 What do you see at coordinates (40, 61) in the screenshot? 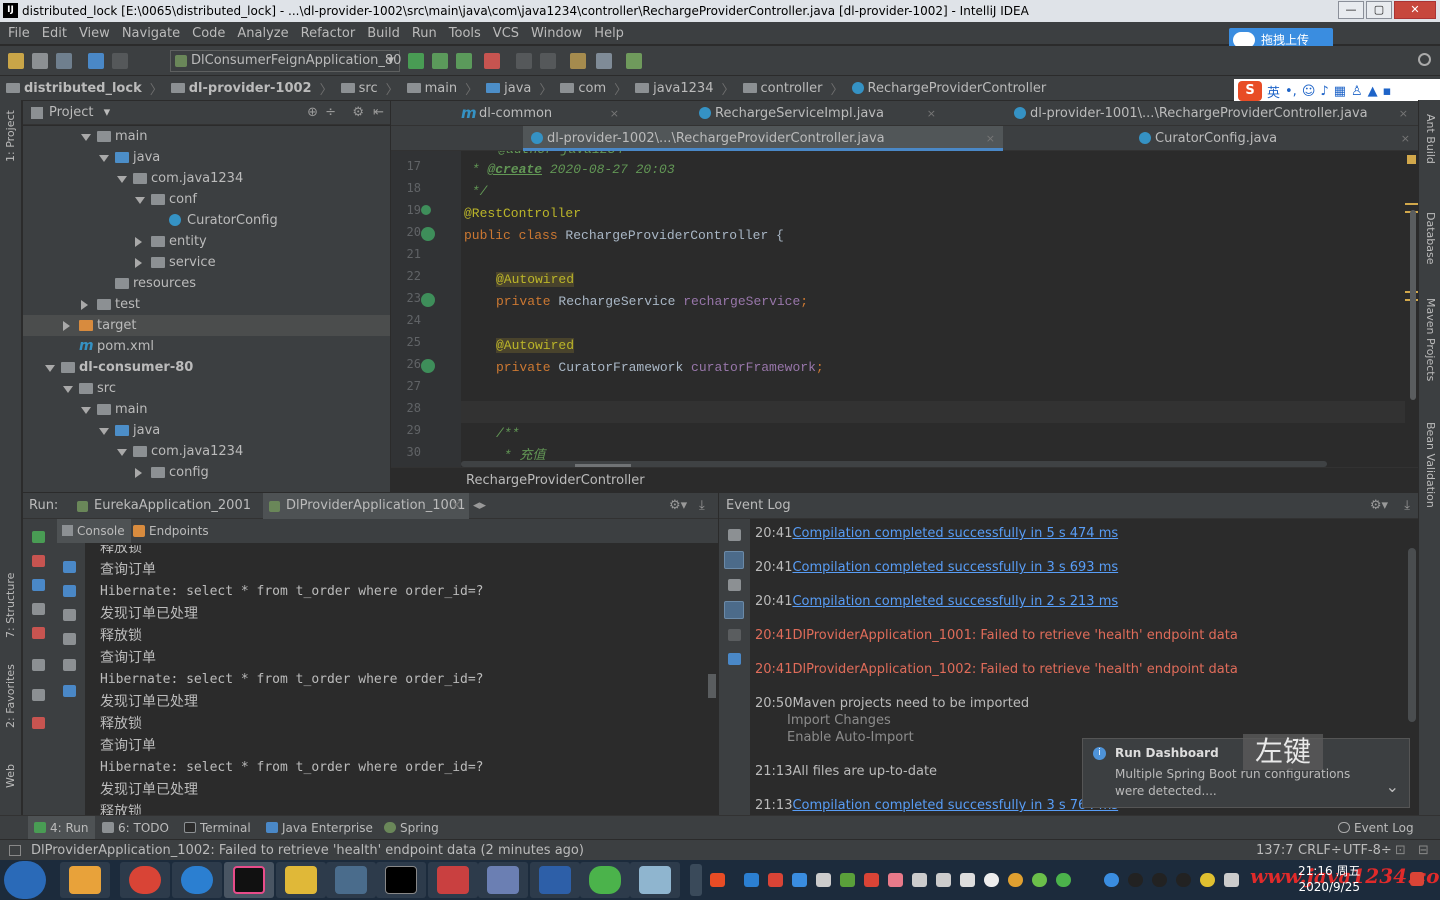
I see `save-icon` at bounding box center [40, 61].